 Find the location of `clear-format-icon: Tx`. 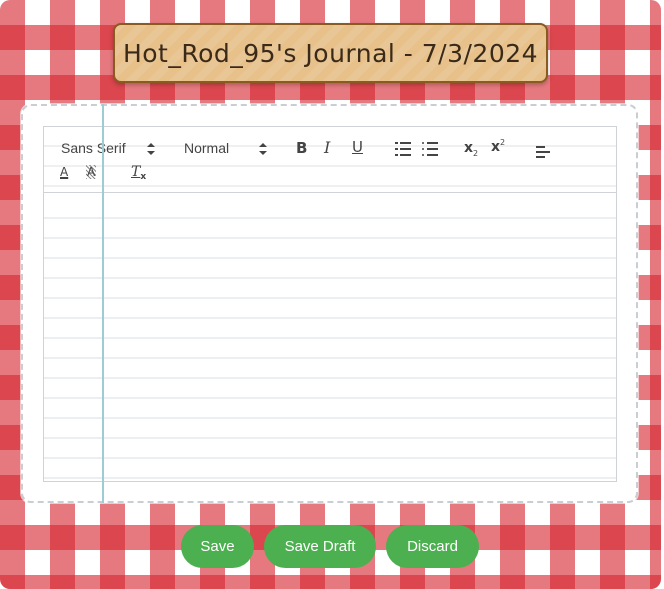

clear-format-icon: Tx is located at coordinates (138, 173).